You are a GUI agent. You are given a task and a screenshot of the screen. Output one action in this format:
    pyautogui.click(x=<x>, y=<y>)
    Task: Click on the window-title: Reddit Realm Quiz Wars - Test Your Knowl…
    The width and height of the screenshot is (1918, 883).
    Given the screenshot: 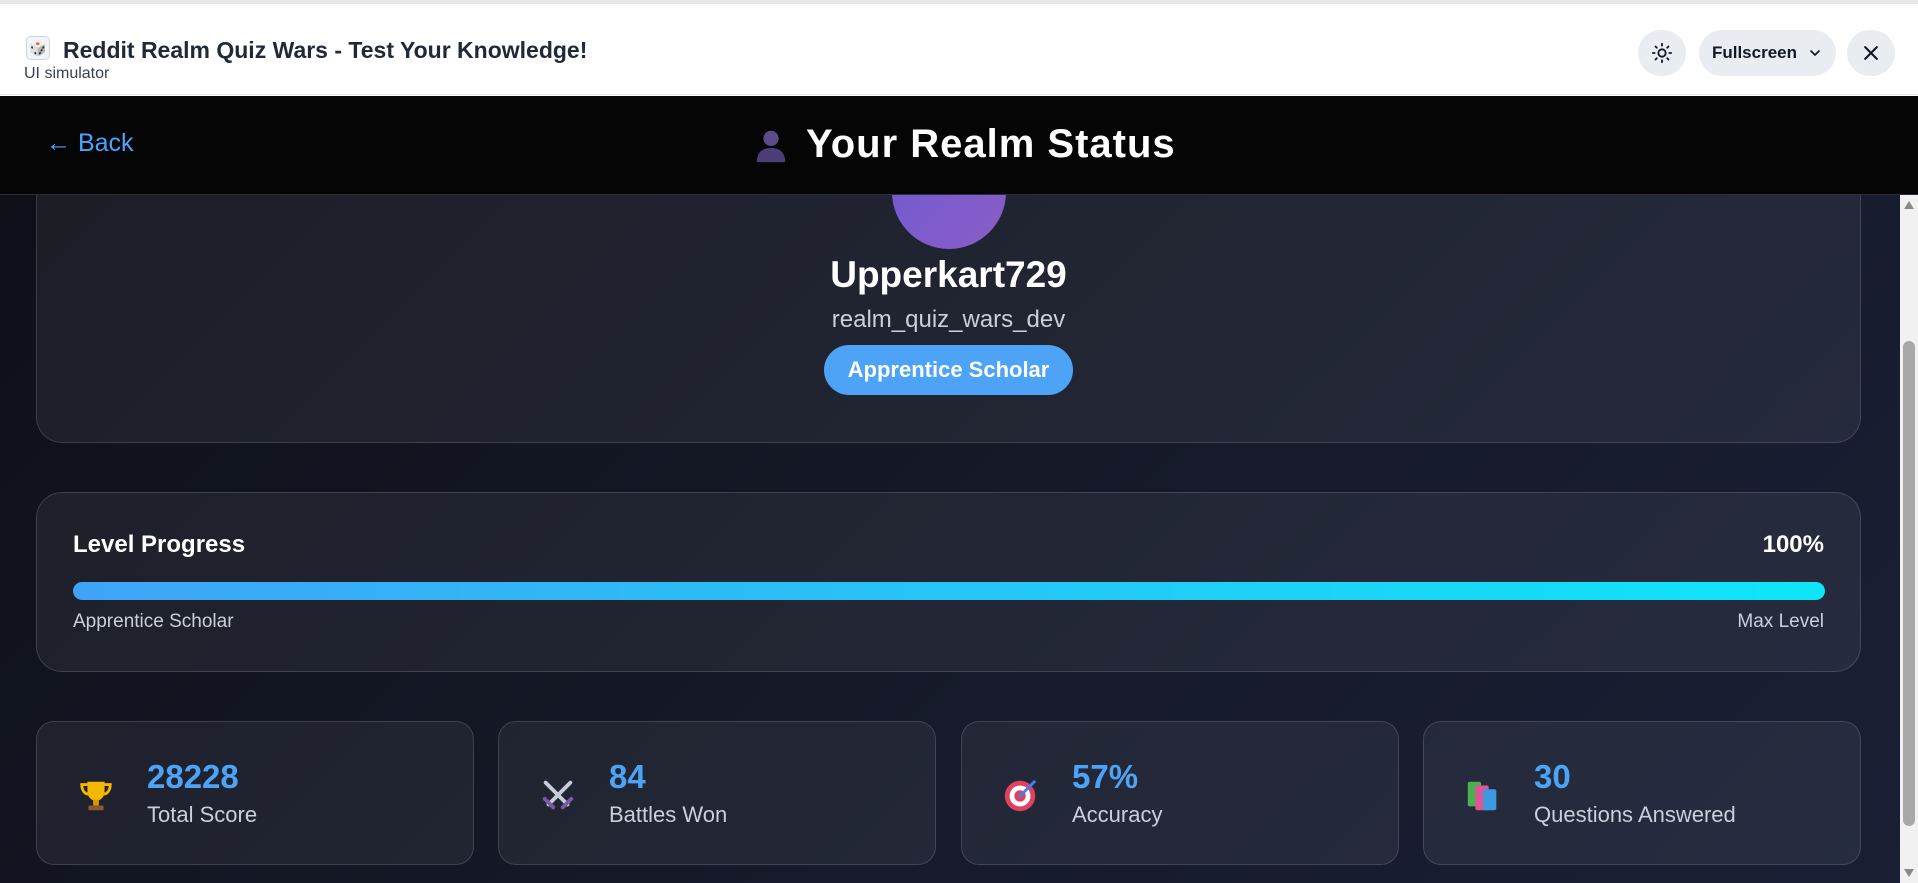 What is the action you would take?
    pyautogui.click(x=325, y=50)
    